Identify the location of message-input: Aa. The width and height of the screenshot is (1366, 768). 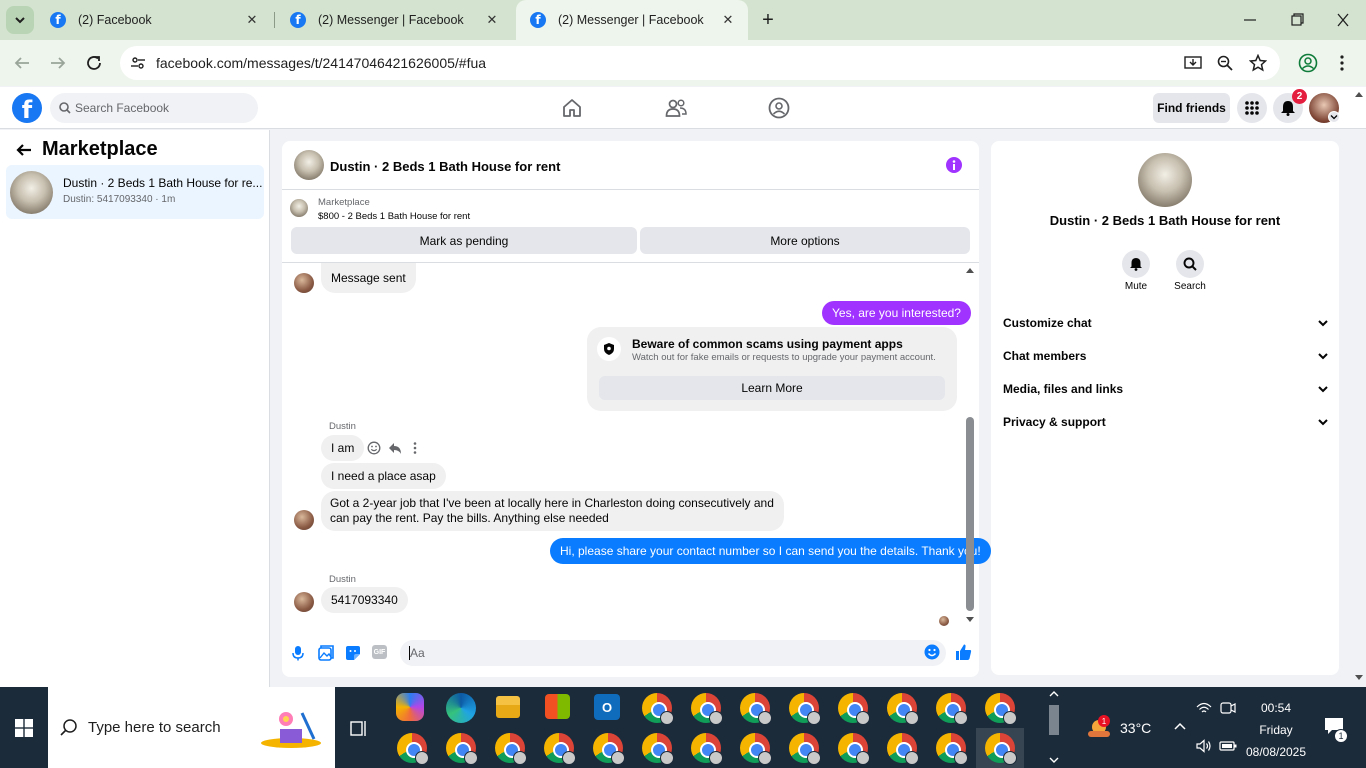
(673, 653).